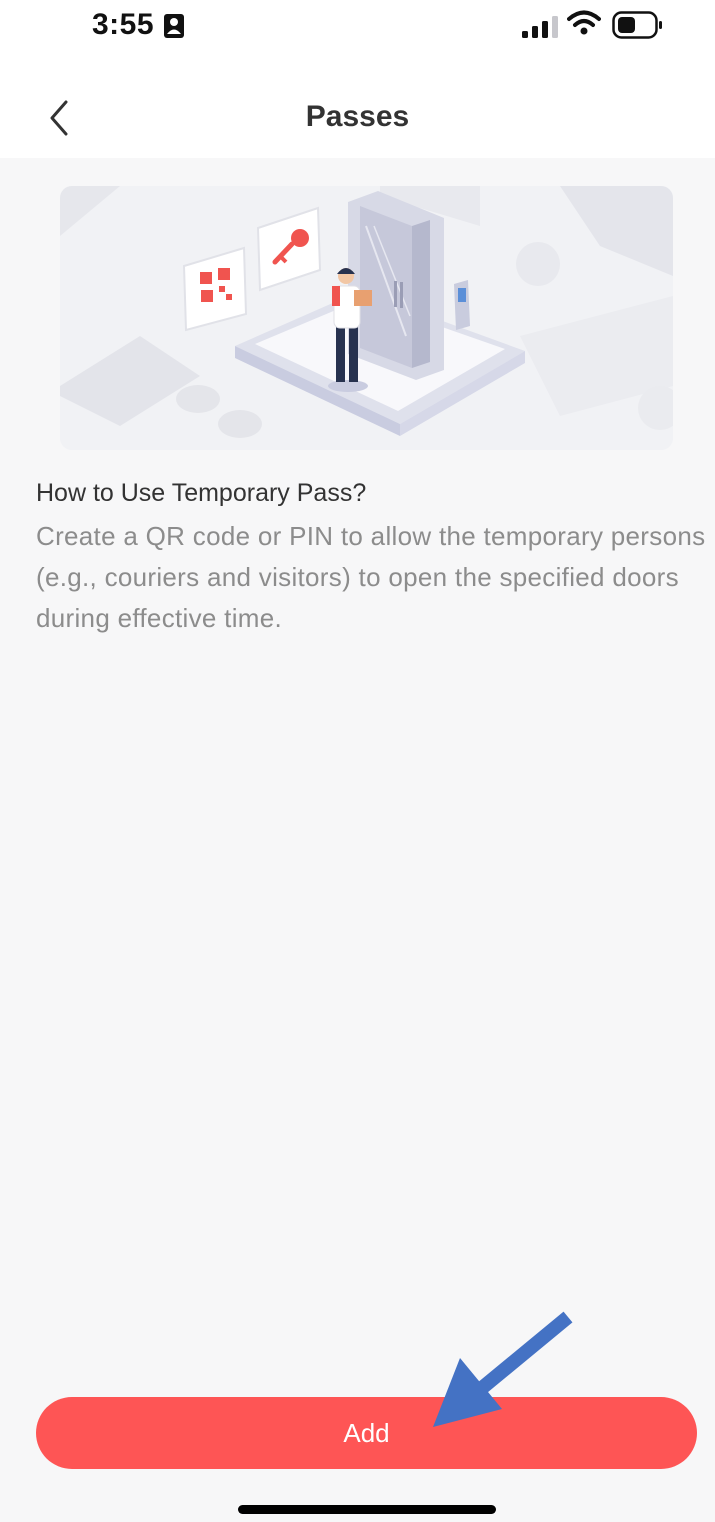  What do you see at coordinates (174, 26) in the screenshot?
I see `contact-card-icon` at bounding box center [174, 26].